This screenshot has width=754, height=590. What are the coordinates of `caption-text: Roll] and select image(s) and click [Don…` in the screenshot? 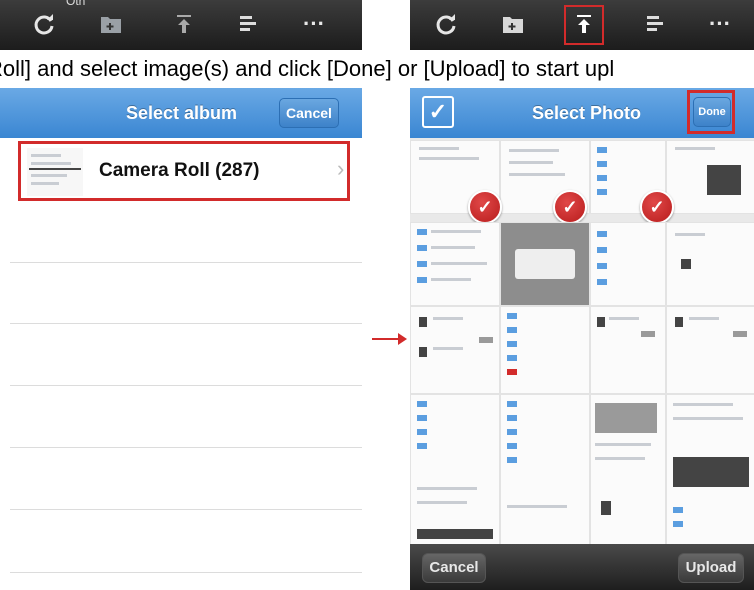 It's located at (307, 68).